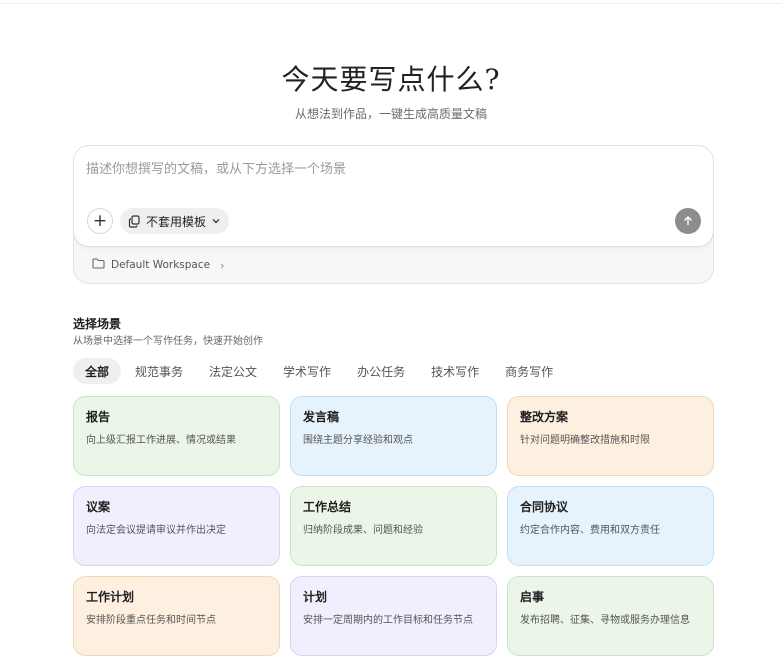 This screenshot has width=782, height=656. What do you see at coordinates (98, 417) in the screenshot?
I see `card-title: 报告` at bounding box center [98, 417].